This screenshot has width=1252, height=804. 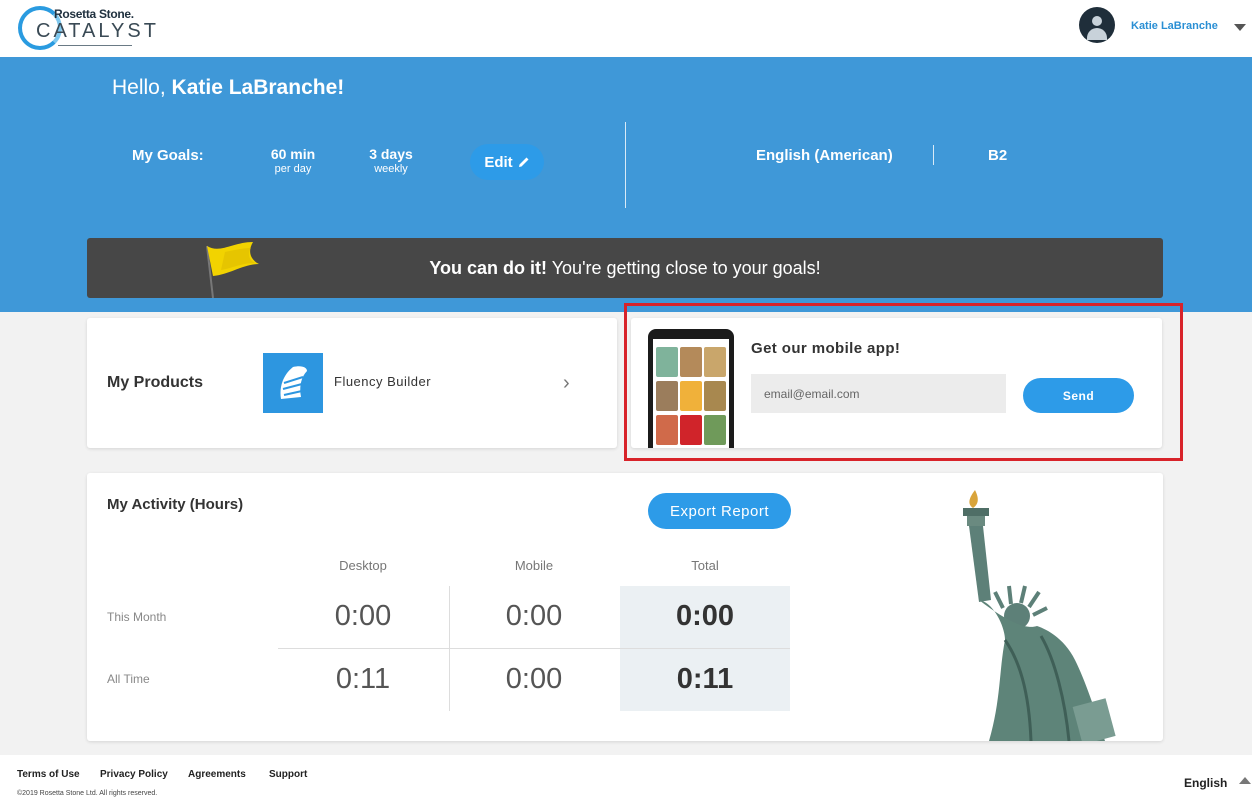 I want to click on goal-minutes-sub: per day, so click(x=293, y=169).